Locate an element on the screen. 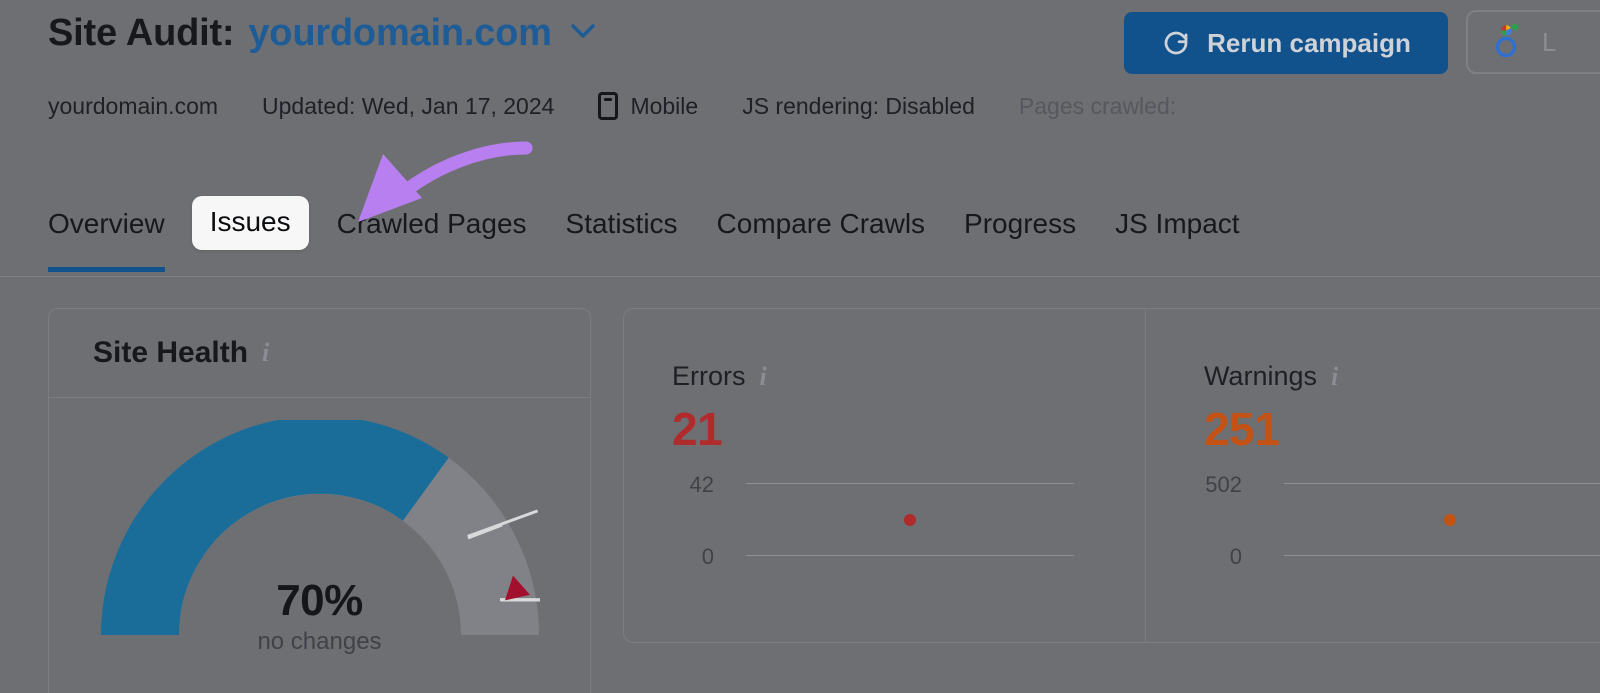 Image resolution: width=1600 pixels, height=693 pixels. site-health-percent: 70% is located at coordinates (319, 600).